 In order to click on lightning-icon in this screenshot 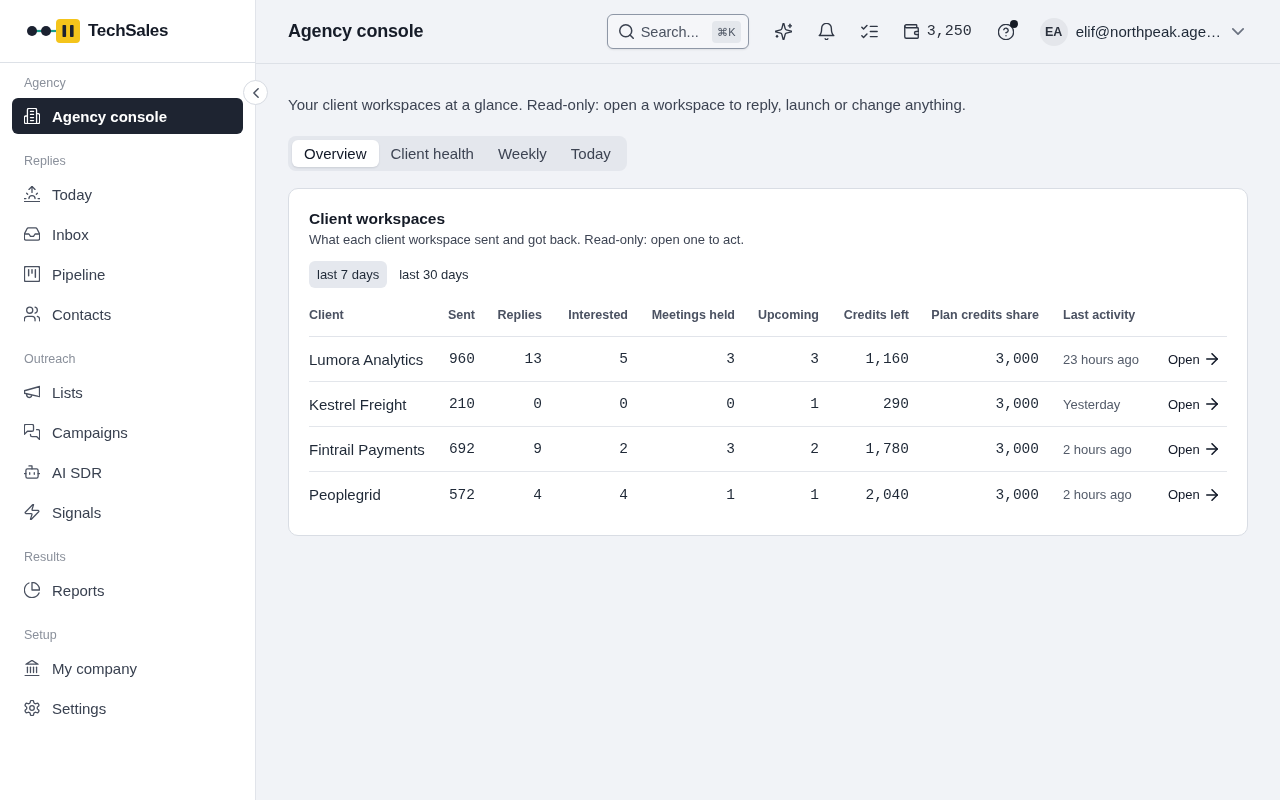, I will do `click(32, 512)`.